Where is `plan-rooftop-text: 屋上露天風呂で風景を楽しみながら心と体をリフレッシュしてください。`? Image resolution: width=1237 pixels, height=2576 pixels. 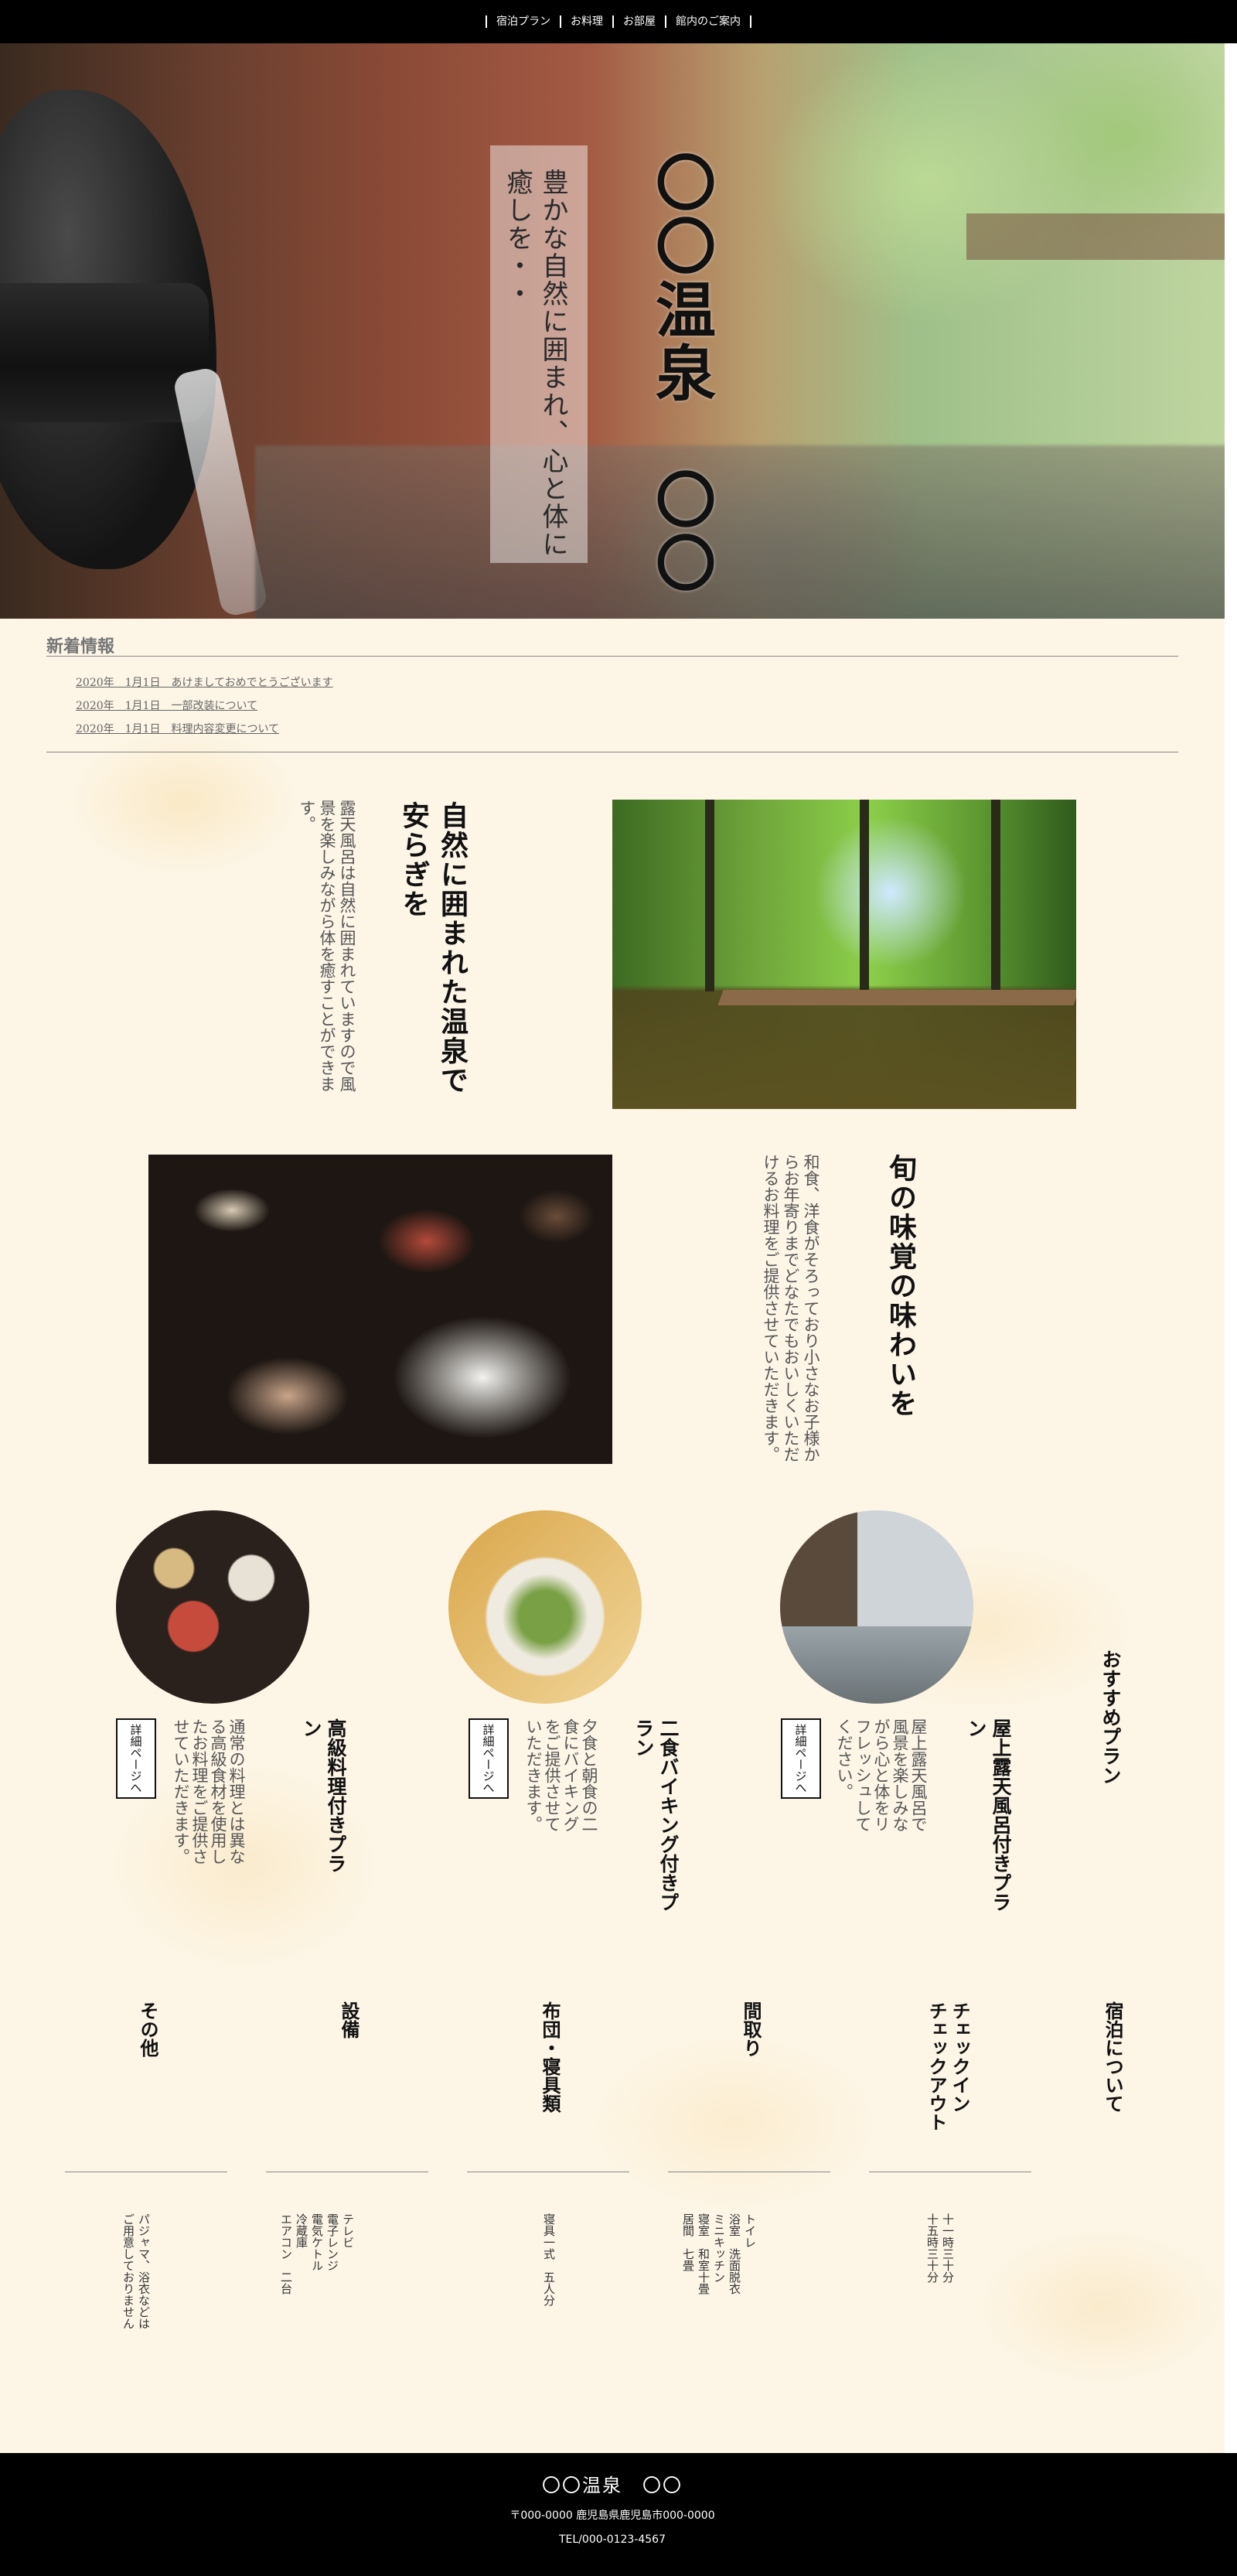
plan-rooftop-text: 屋上露天風呂で風景を楽しみながら心と体をリフレッシュしてください。 is located at coordinates (881, 1775).